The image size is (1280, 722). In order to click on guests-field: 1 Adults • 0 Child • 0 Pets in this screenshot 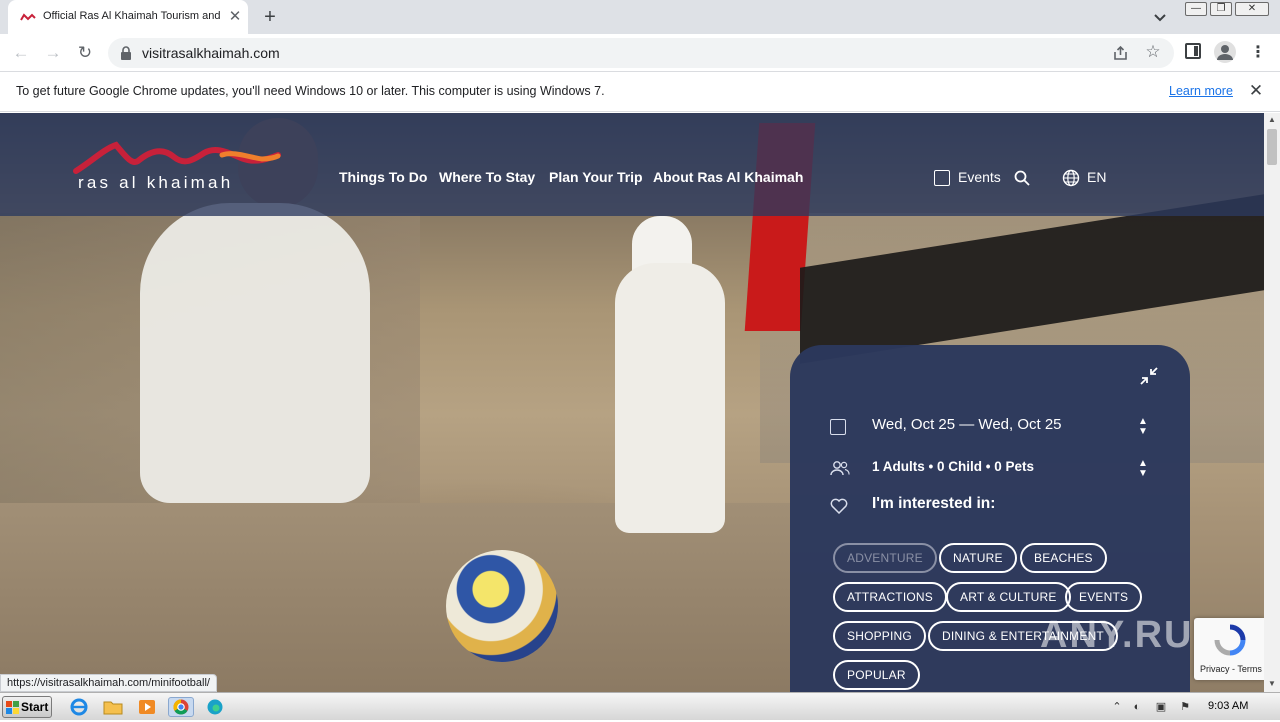, I will do `click(953, 466)`.